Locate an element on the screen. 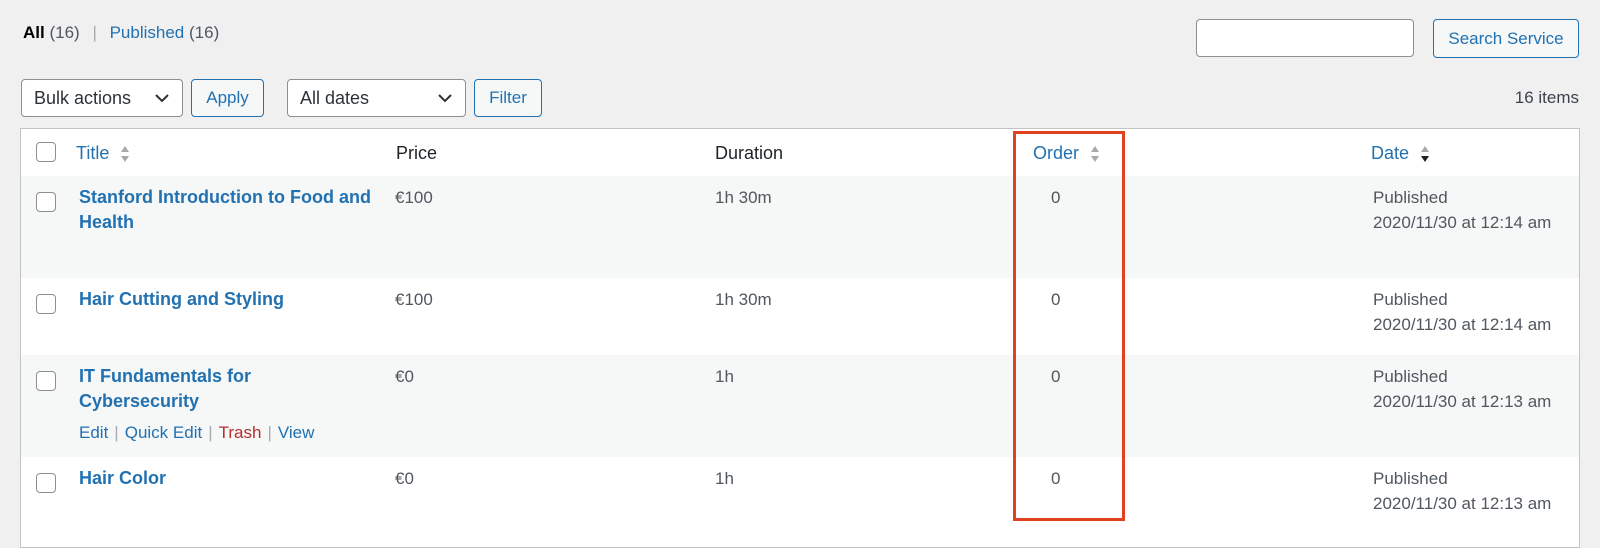  column-duration-header: Duration is located at coordinates (749, 153).